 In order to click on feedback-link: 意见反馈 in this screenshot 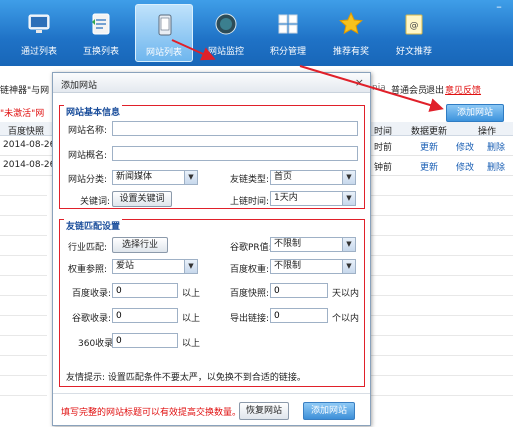, I will do `click(463, 89)`.